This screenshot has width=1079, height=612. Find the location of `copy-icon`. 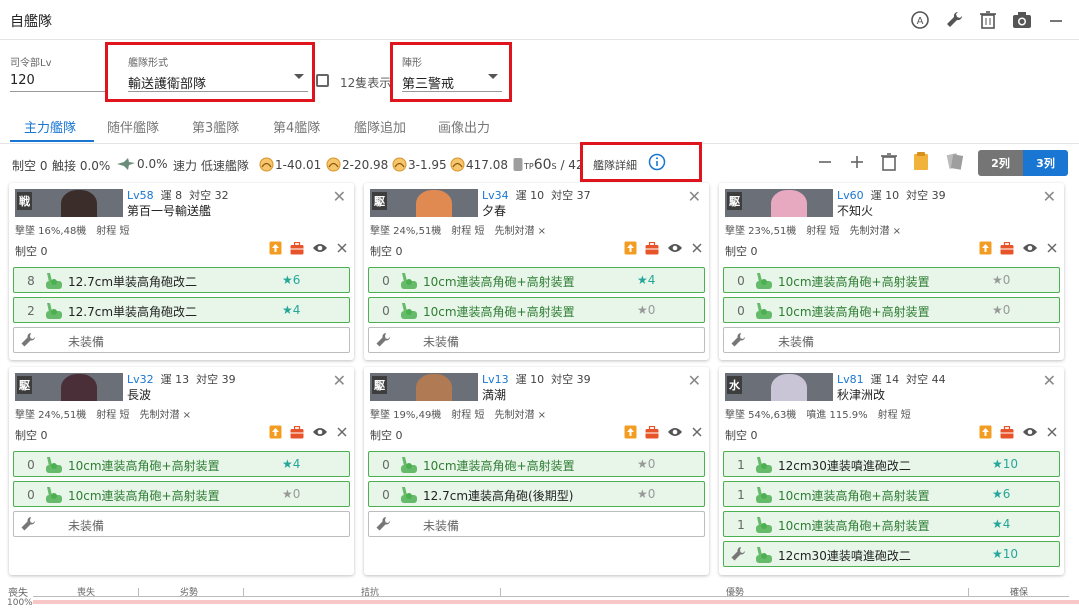

copy-icon is located at coordinates (954, 161).